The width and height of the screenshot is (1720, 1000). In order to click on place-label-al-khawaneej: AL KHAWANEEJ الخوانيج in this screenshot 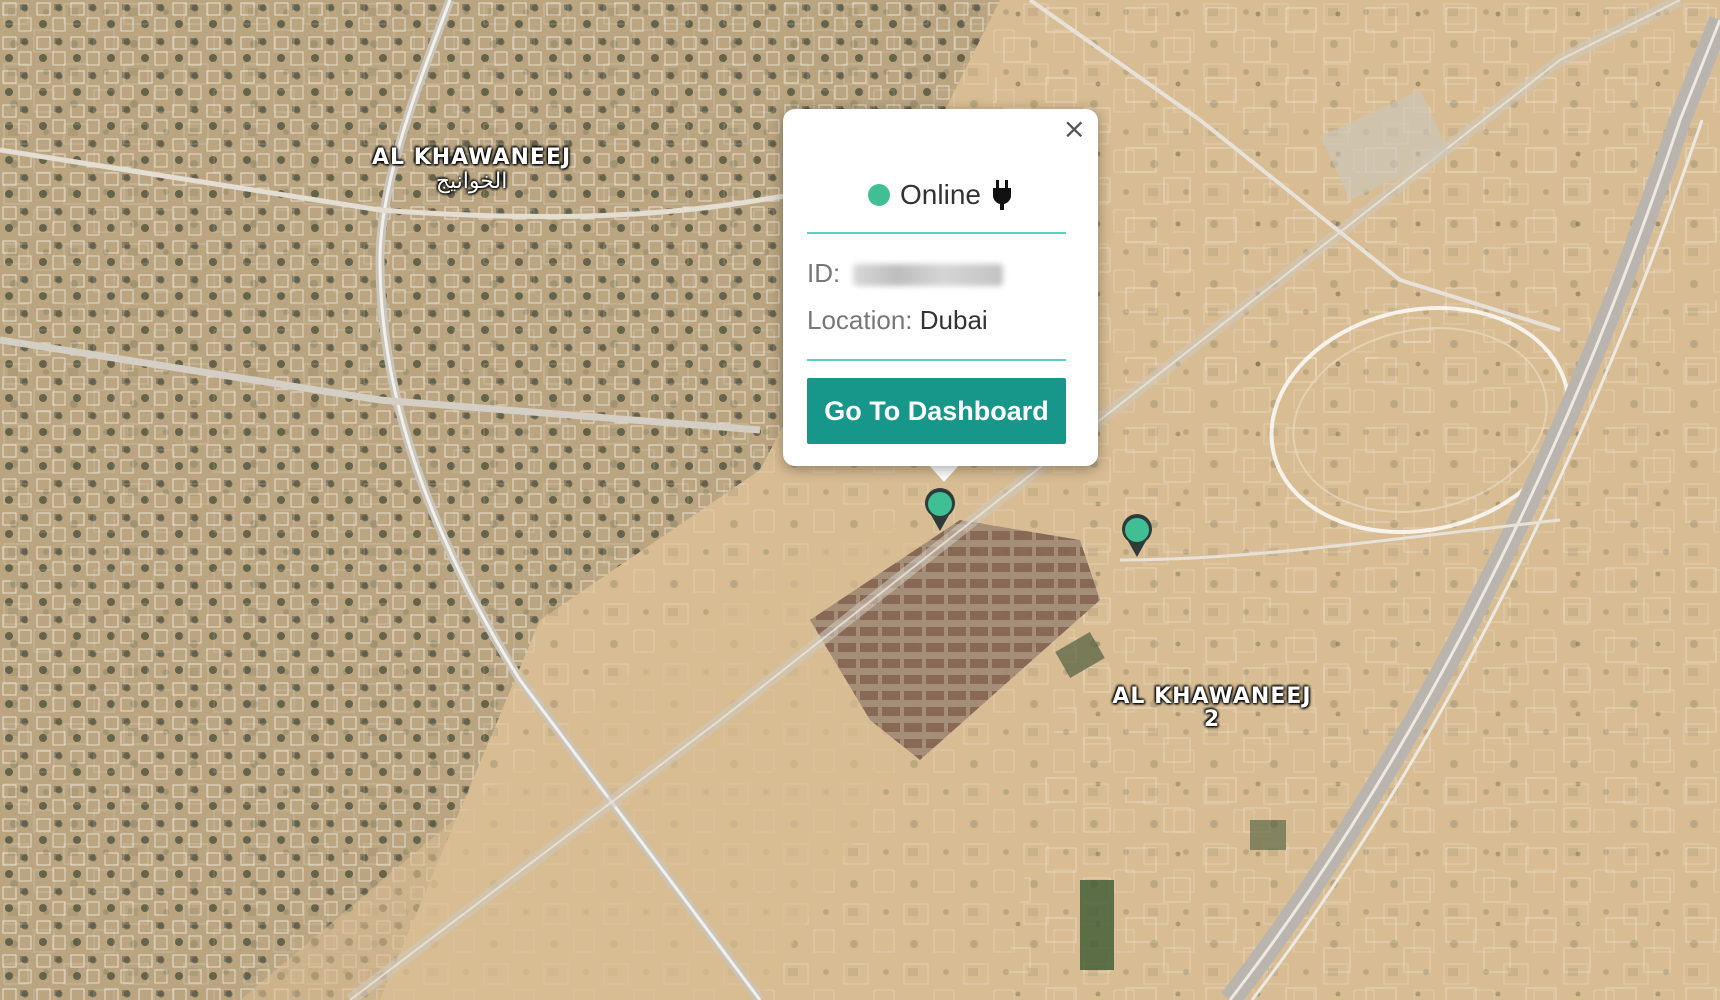, I will do `click(471, 170)`.